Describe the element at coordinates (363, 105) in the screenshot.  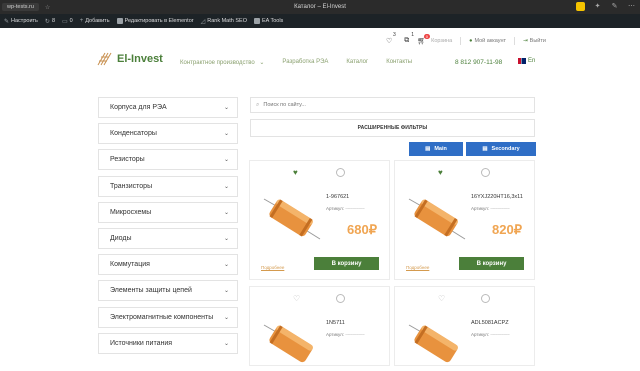
I see `search-input` at that location.